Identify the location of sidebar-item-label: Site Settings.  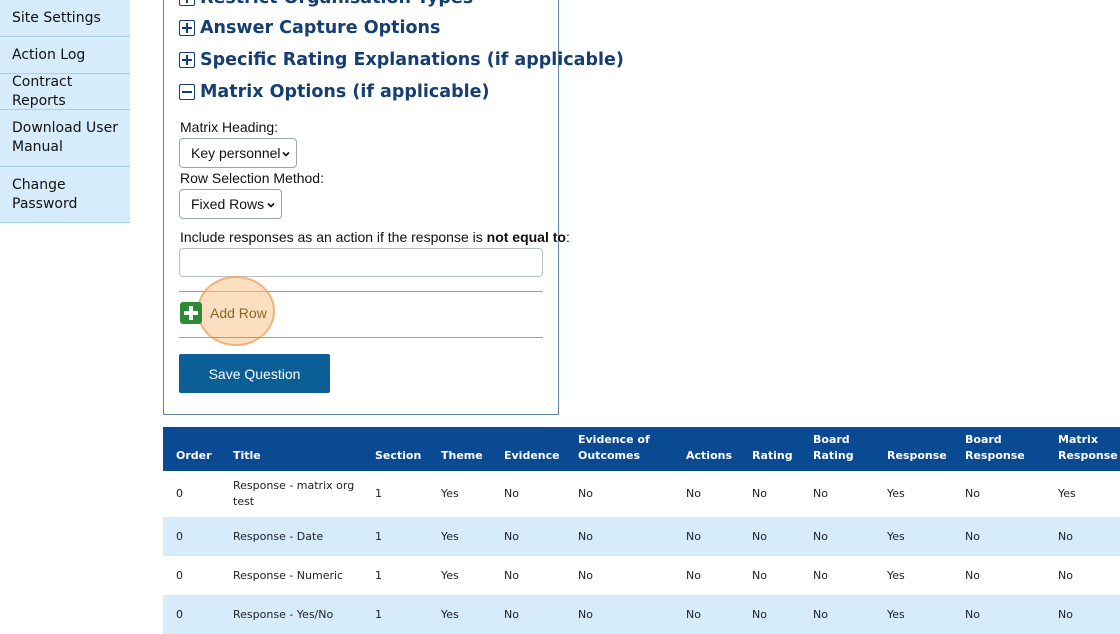
(56, 17).